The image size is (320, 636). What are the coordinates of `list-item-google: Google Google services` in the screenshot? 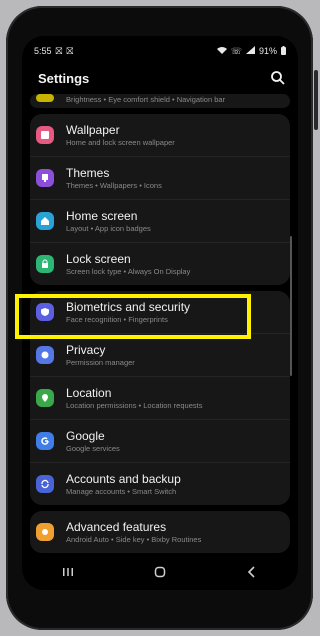 It's located at (160, 441).